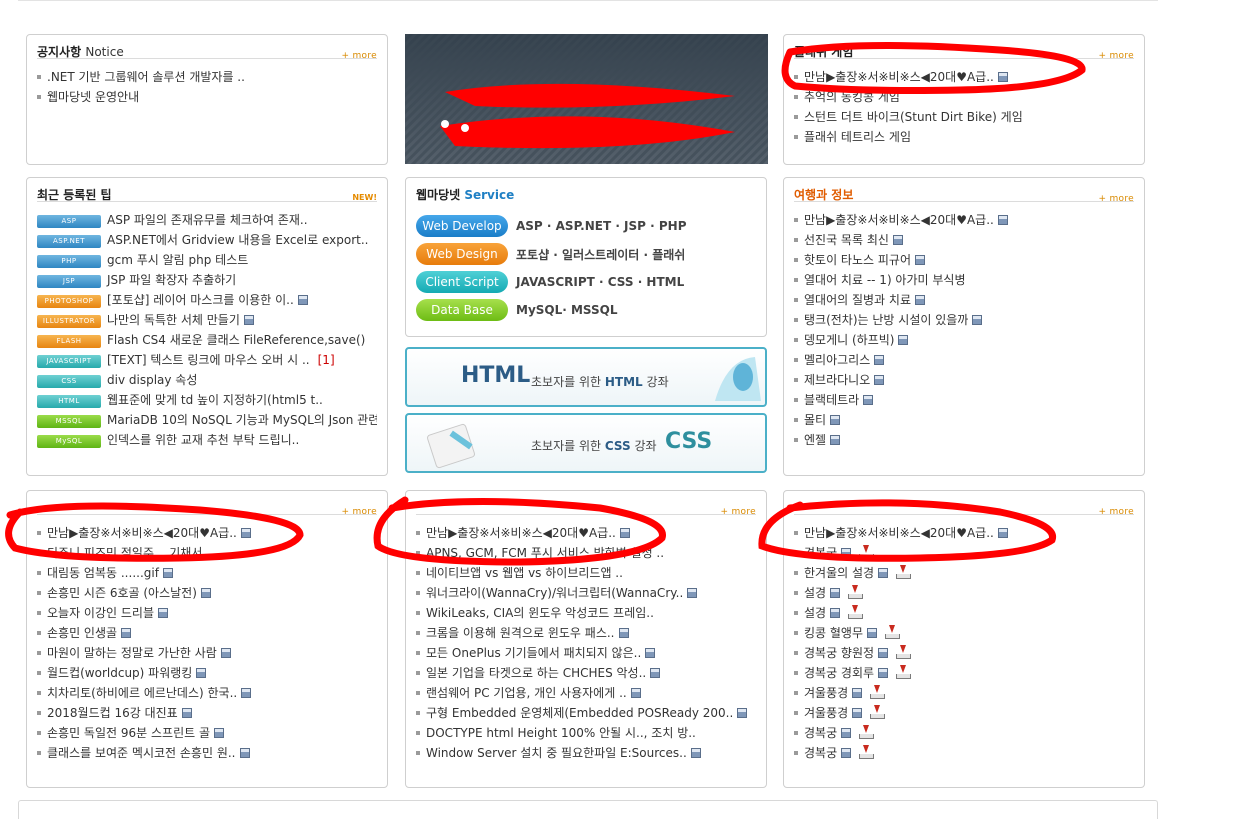 This screenshot has height=819, width=1233. What do you see at coordinates (586, 553) in the screenshot?
I see `list-item: APNS, GCM, FCM 푸시 서비스 방화벽 설정 ..` at bounding box center [586, 553].